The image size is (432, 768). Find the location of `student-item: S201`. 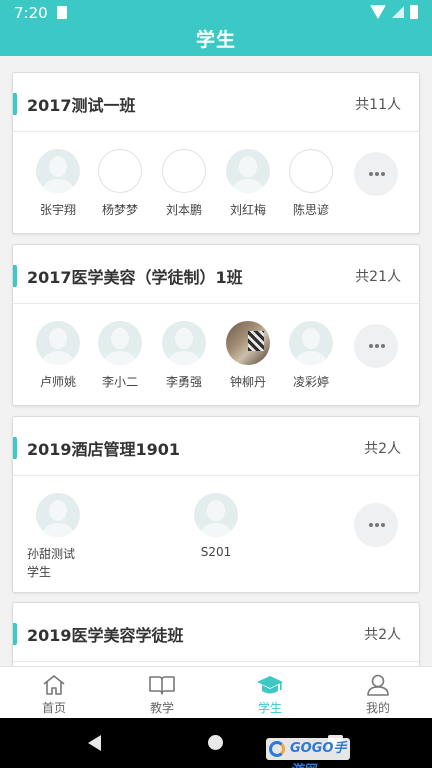

student-item: S201 is located at coordinates (216, 526).